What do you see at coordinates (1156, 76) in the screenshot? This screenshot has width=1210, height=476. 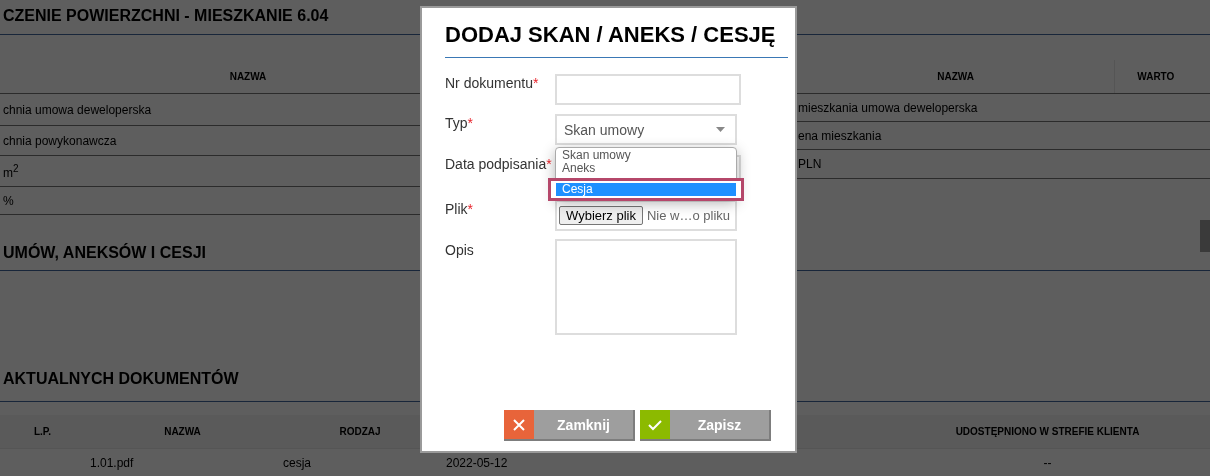 I see `column-header: WARTO` at bounding box center [1156, 76].